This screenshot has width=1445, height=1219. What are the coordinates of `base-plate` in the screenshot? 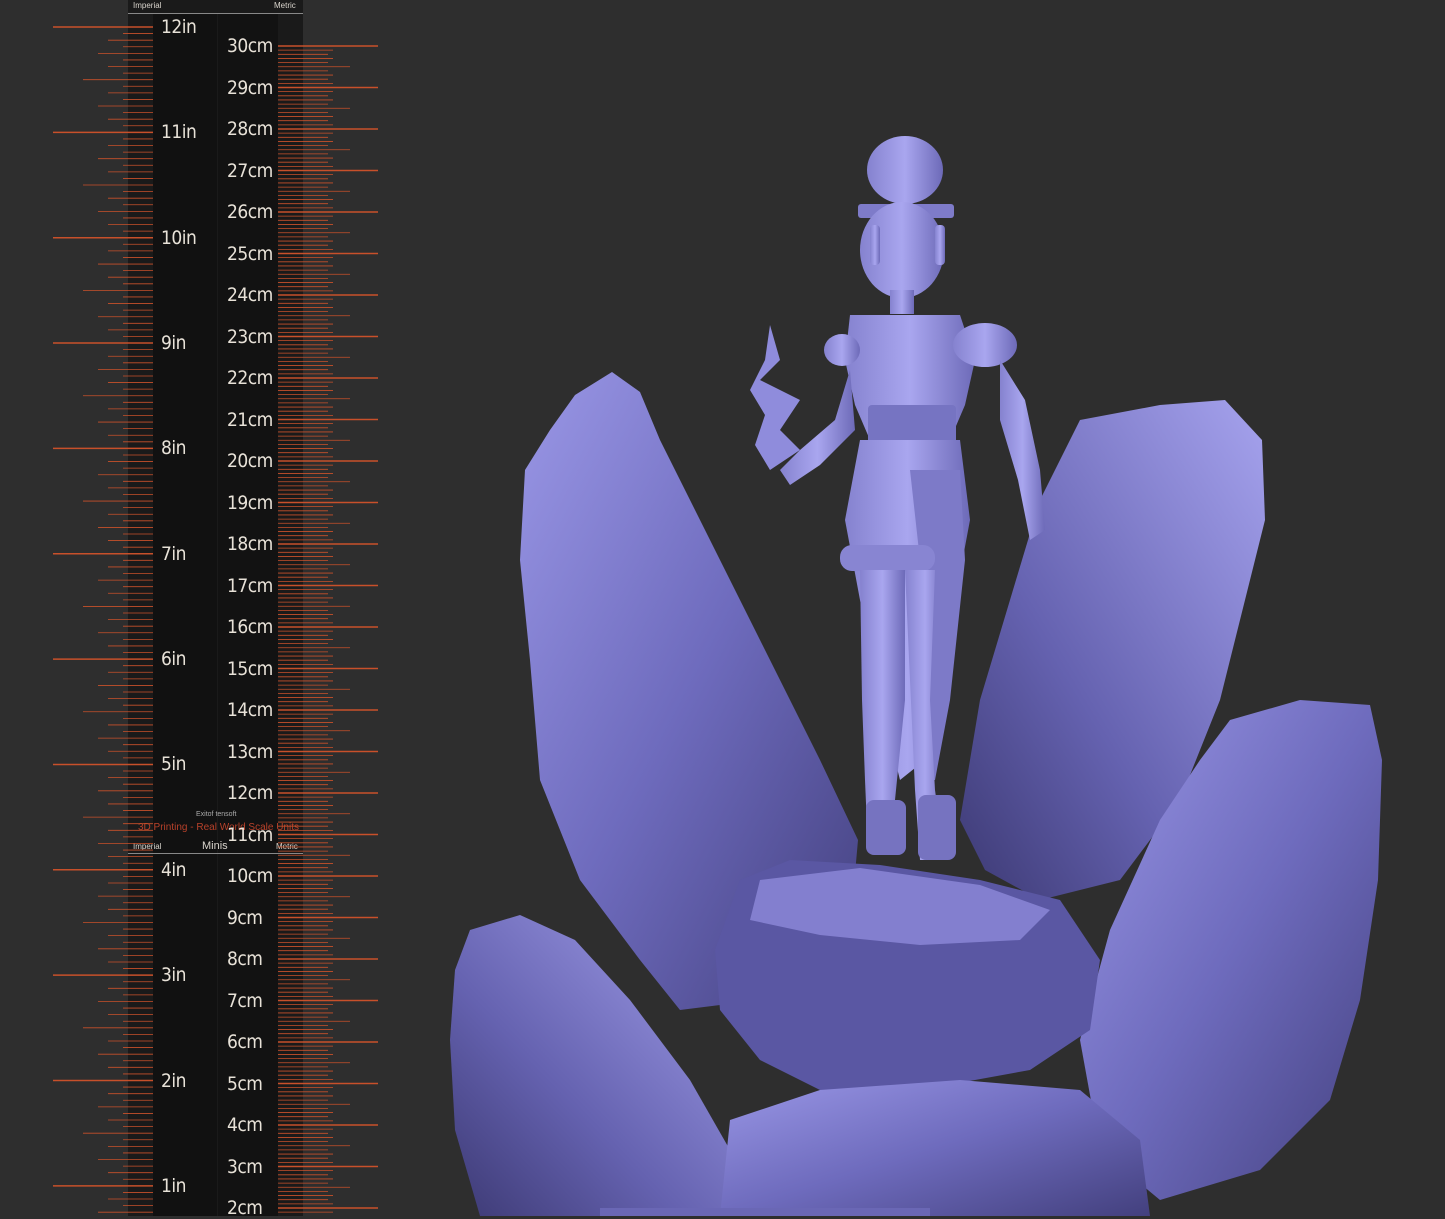 It's located at (765, 1212).